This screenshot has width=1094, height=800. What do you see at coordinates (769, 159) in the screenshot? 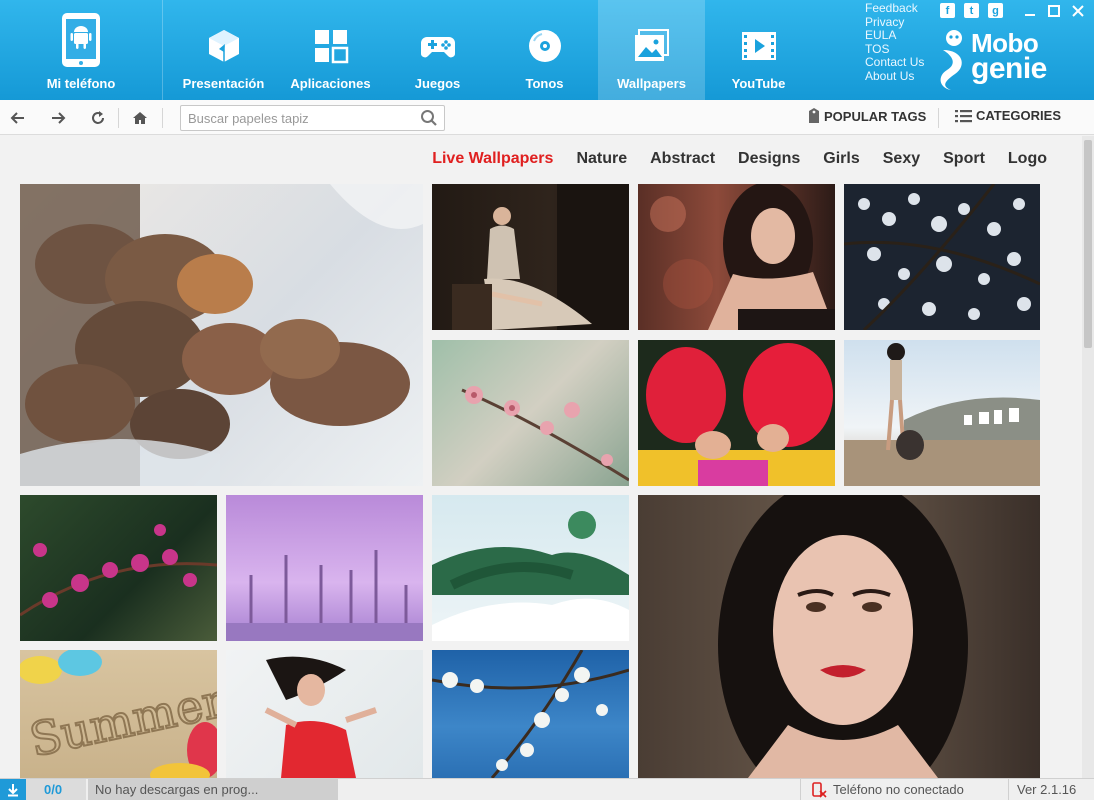
I see `category-designs: Designs` at bounding box center [769, 159].